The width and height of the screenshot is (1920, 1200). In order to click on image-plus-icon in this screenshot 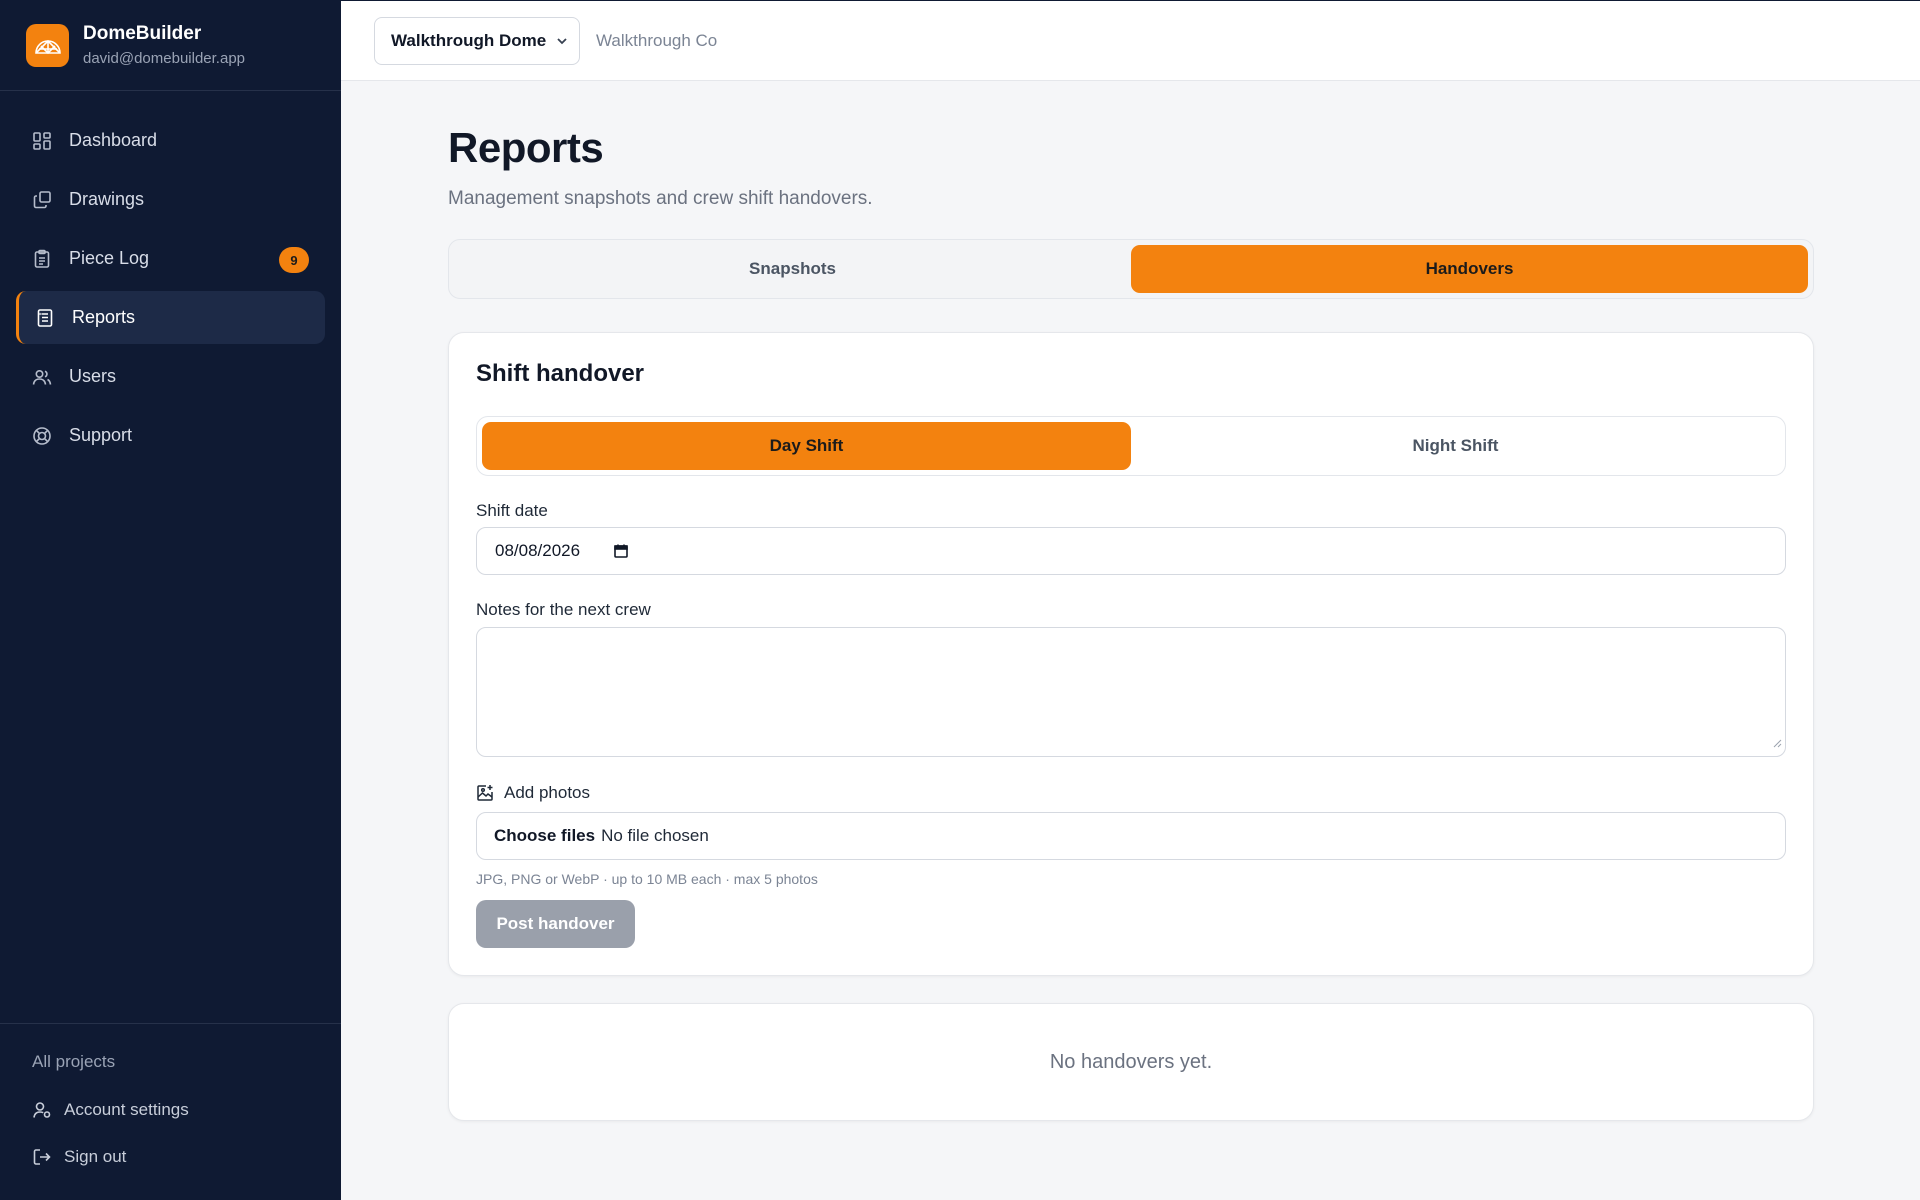, I will do `click(485, 793)`.